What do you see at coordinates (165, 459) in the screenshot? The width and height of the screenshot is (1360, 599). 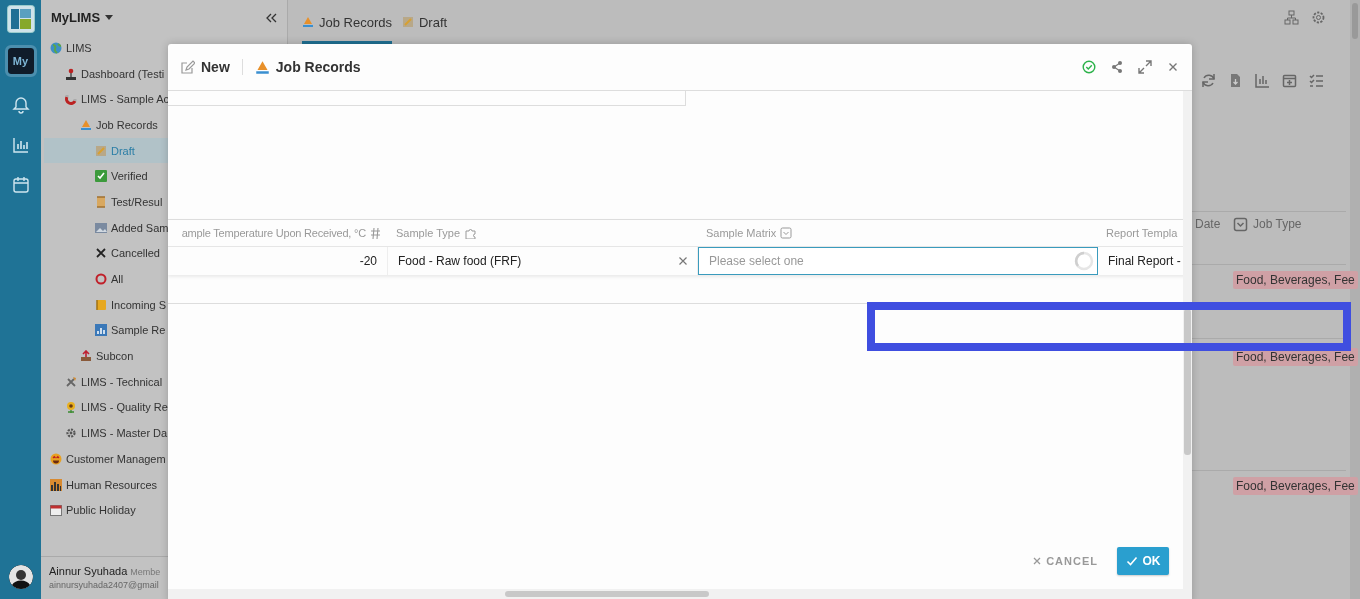 I see `tree-item: Customer Managem` at bounding box center [165, 459].